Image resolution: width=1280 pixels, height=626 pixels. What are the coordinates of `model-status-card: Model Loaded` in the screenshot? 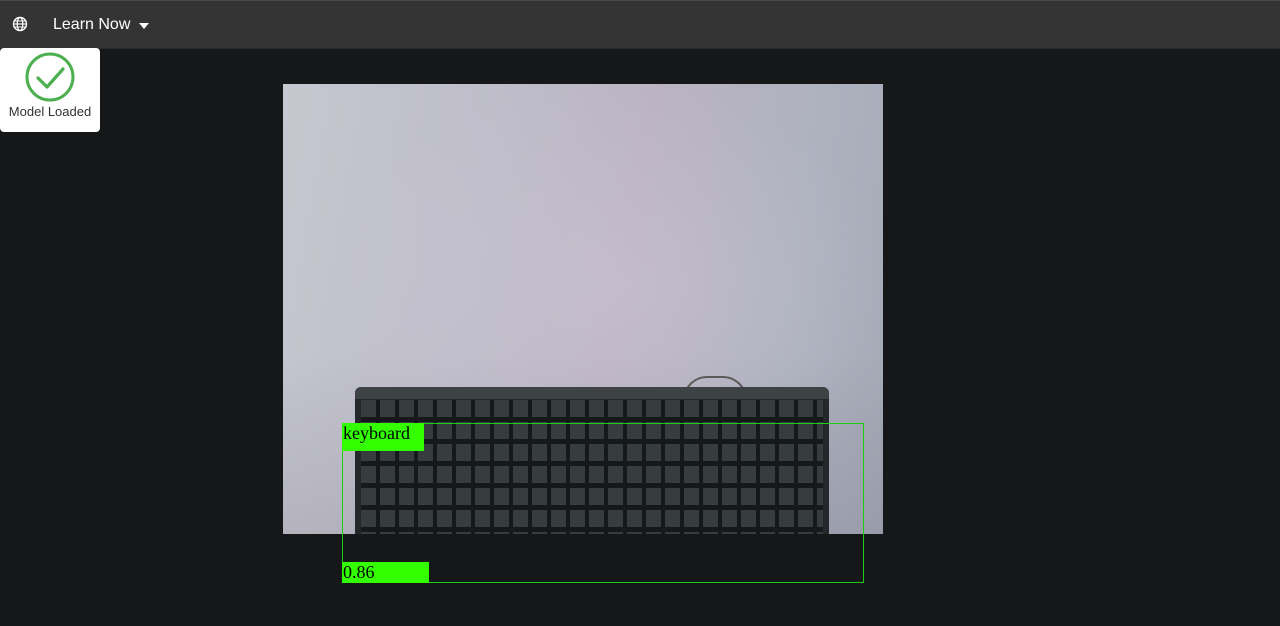 It's located at (50, 90).